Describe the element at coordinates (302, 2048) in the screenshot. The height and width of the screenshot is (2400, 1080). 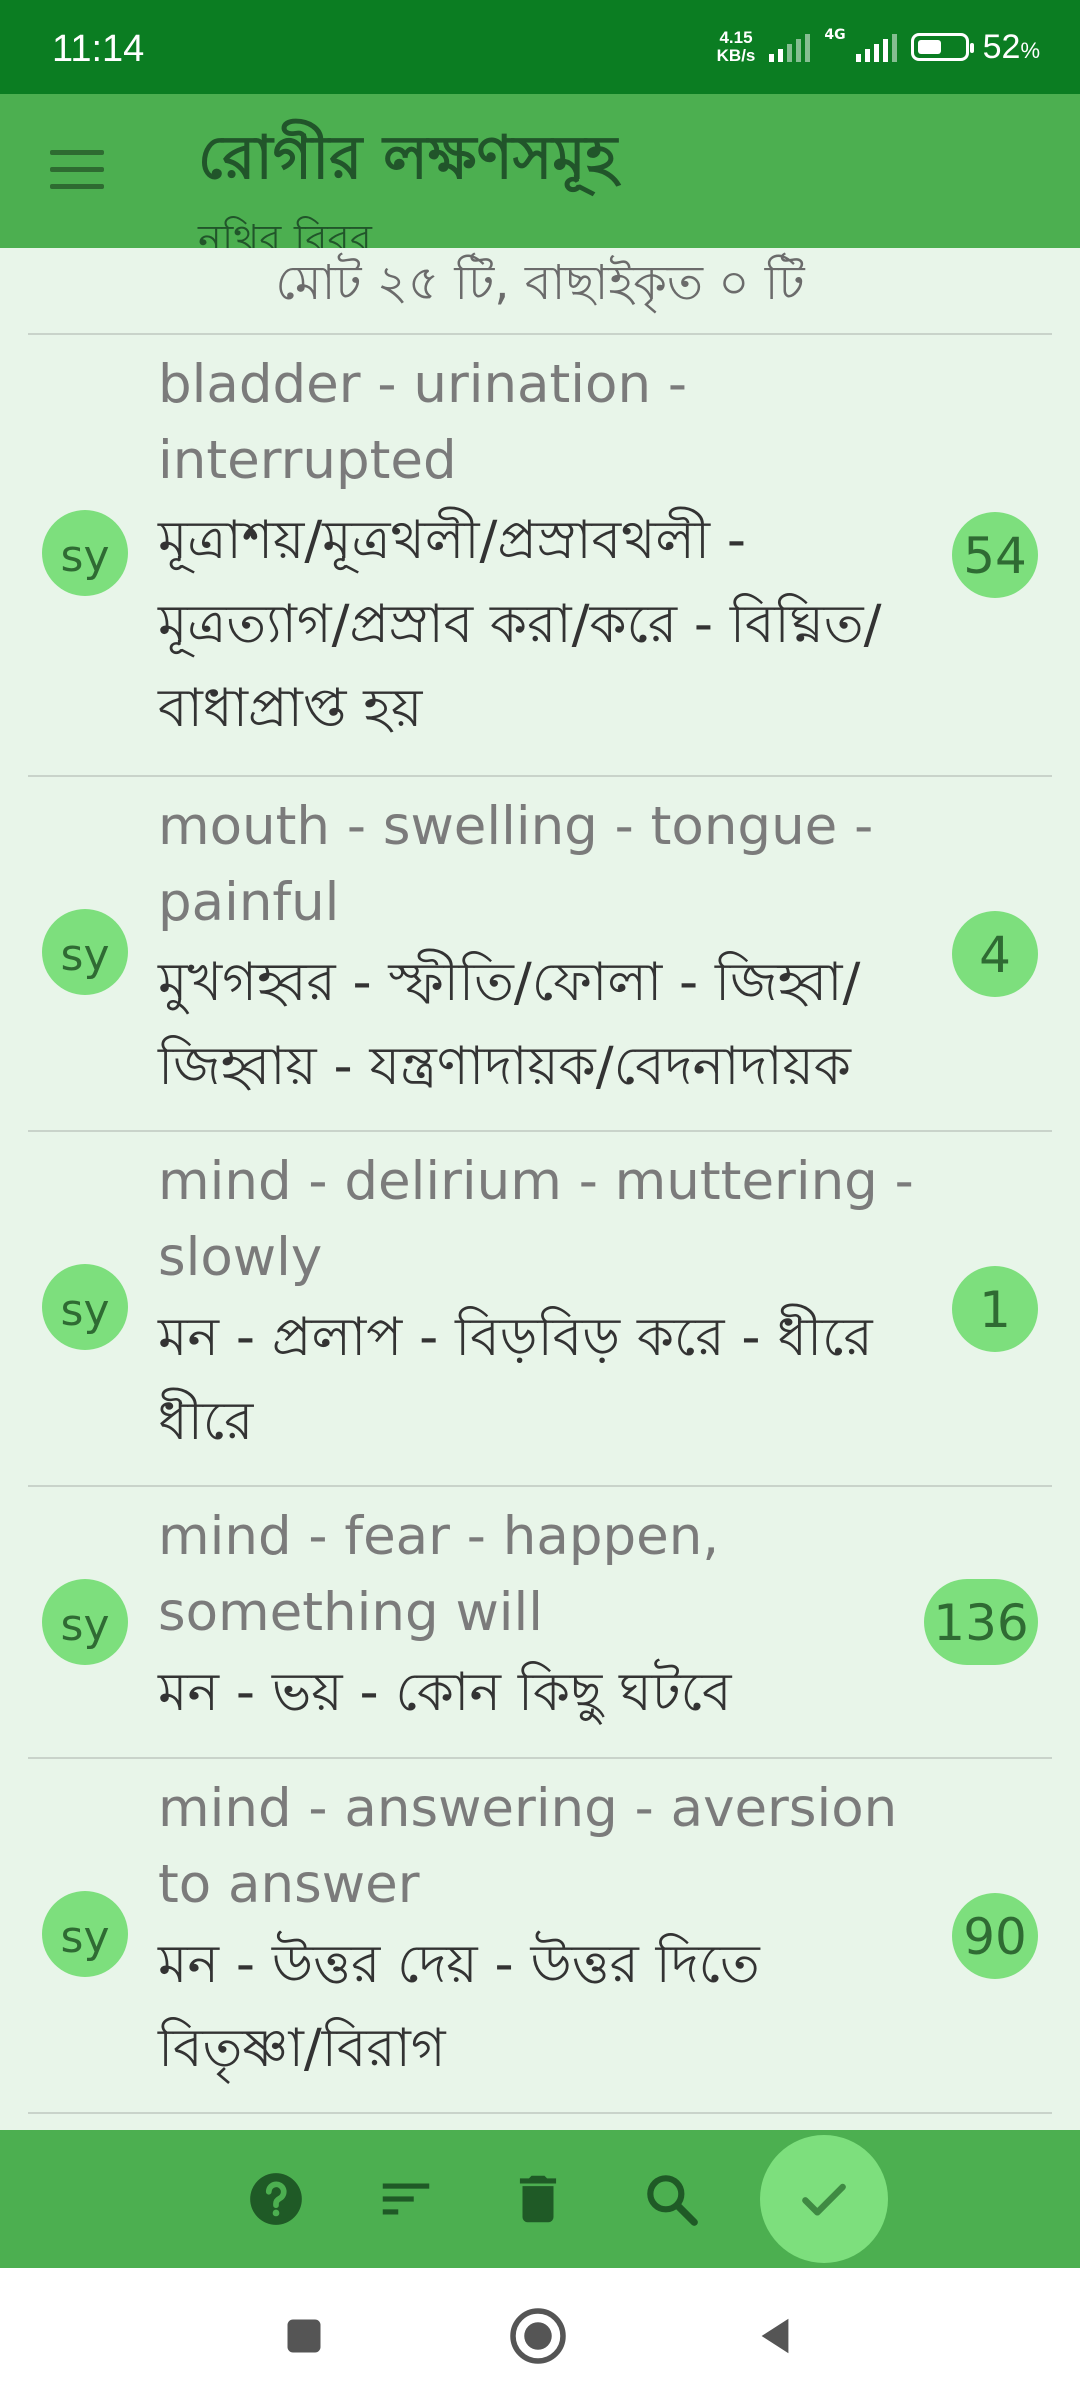
I see `symptom-bengali-line: বিতৃষ্ণা/বিরাগ` at that location.